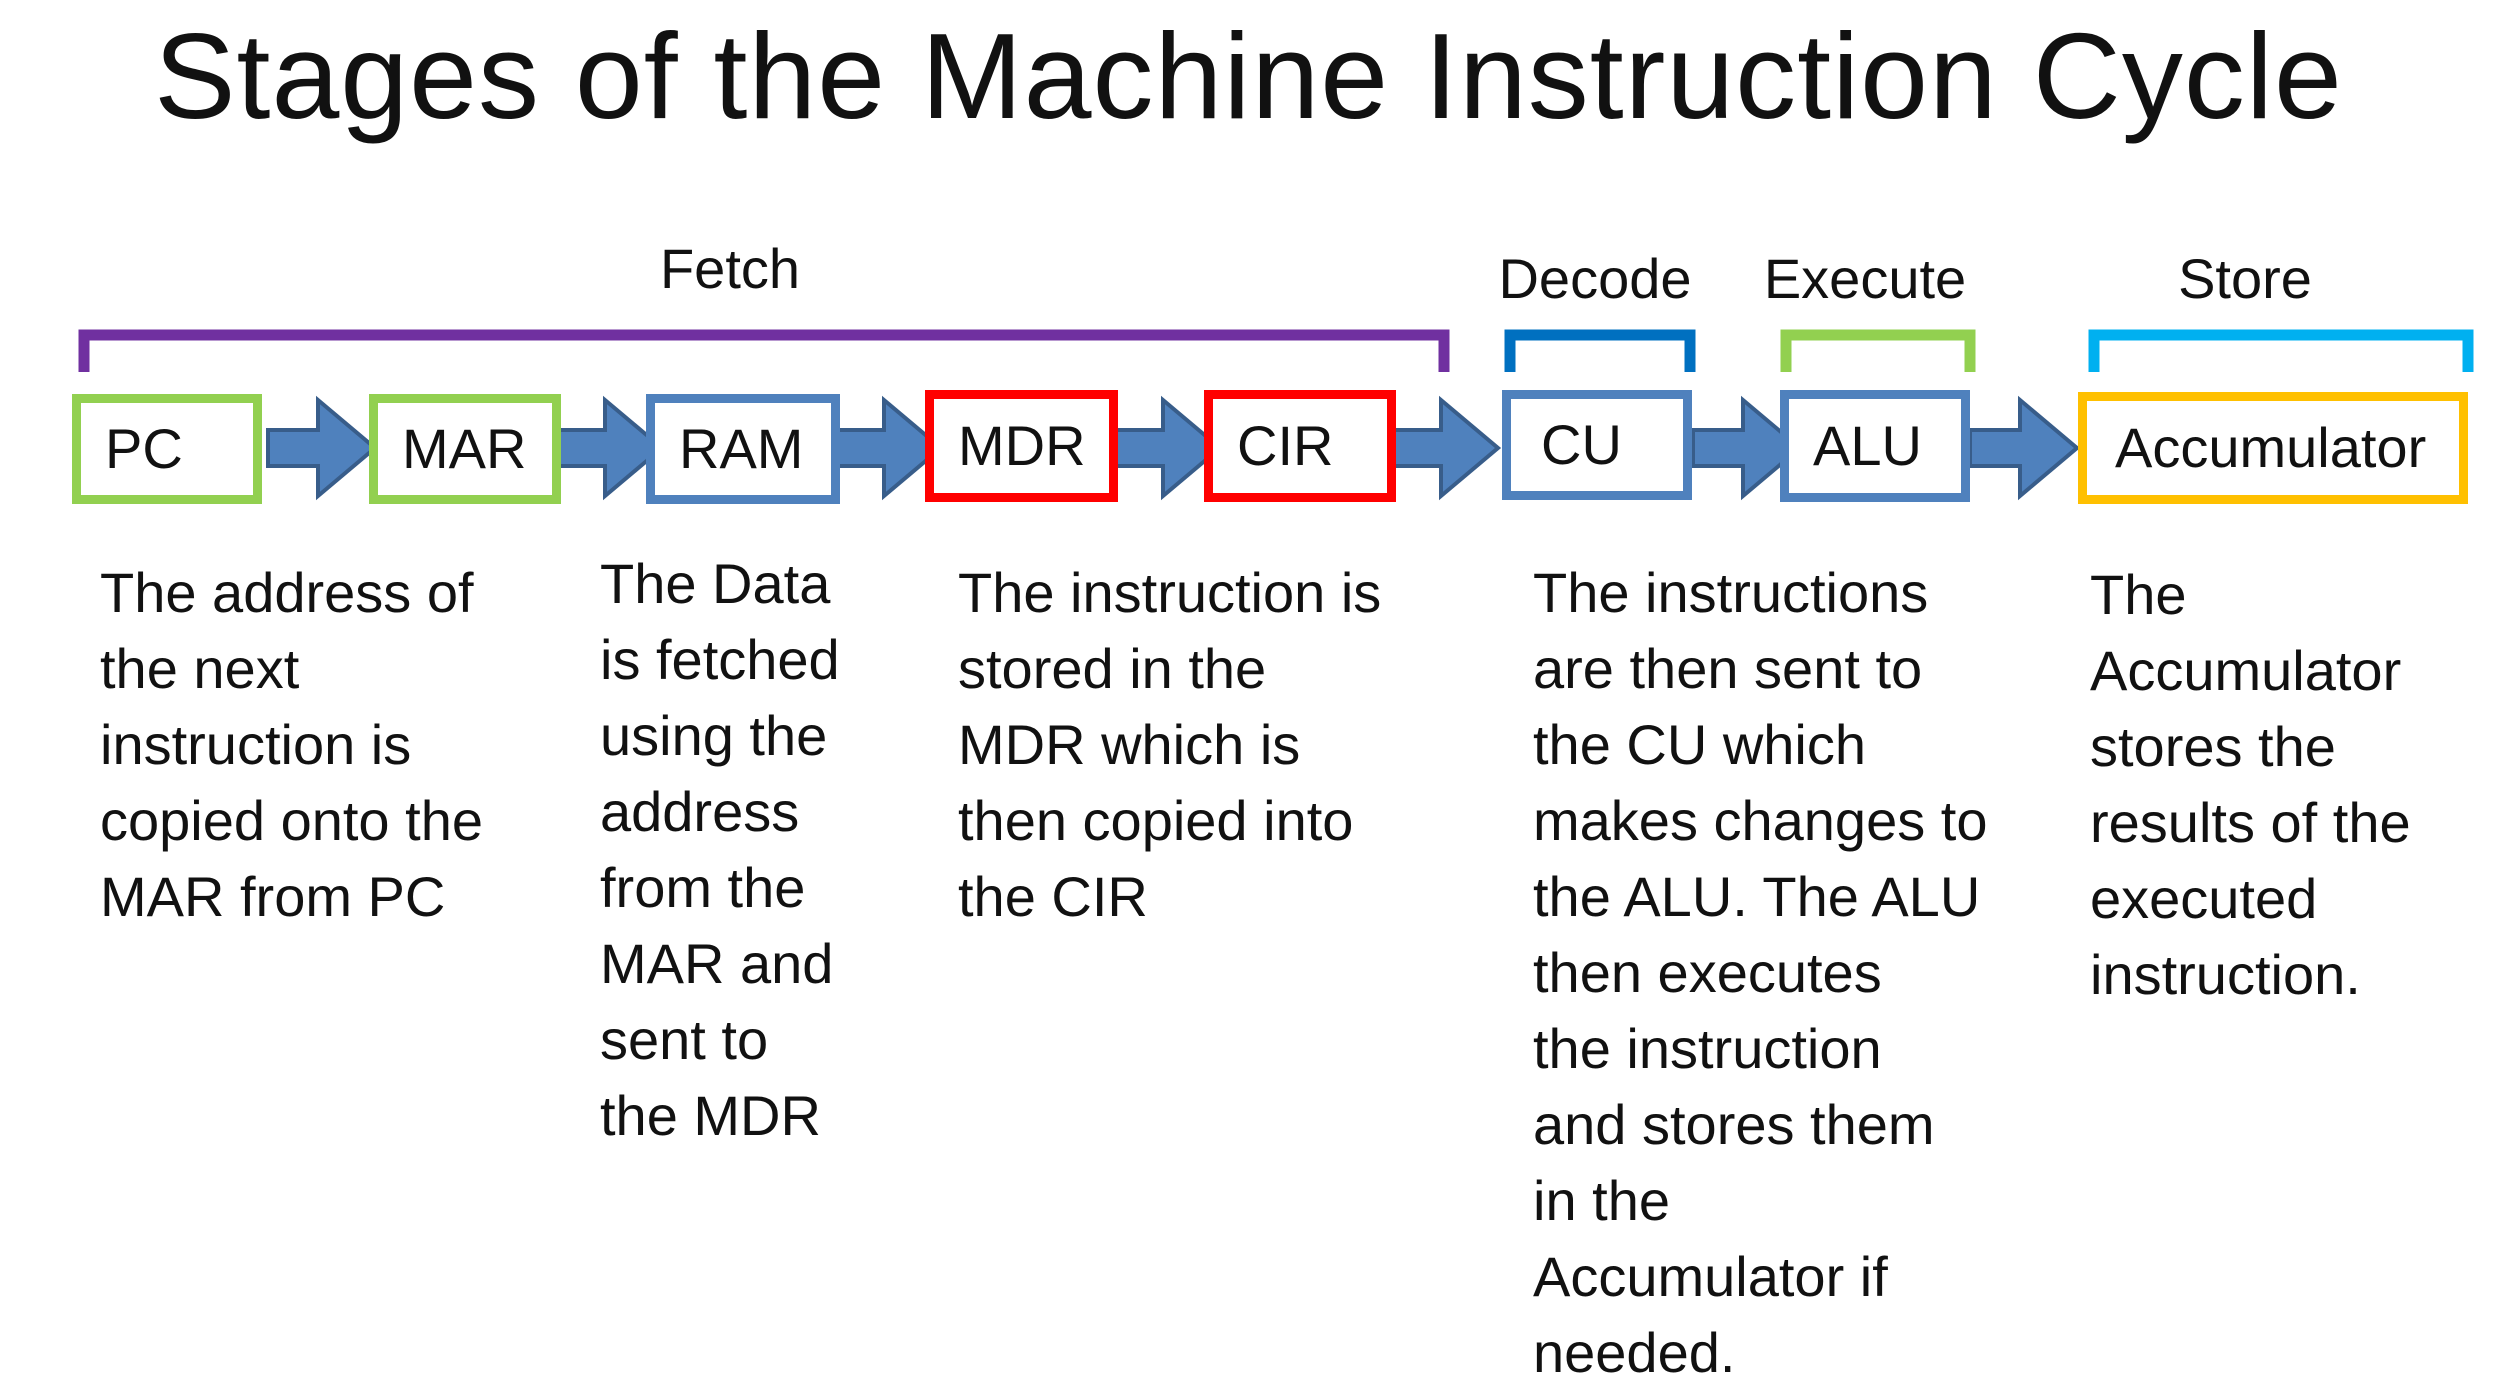  What do you see at coordinates (764, 350) in the screenshot?
I see `fetch-bracket` at bounding box center [764, 350].